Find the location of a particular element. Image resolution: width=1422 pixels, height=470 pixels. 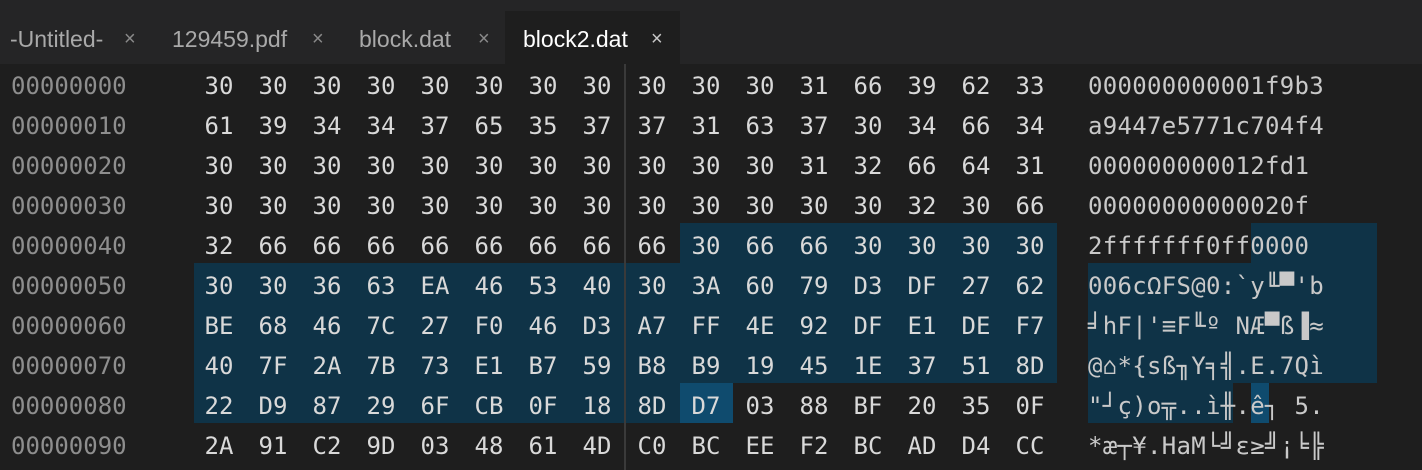

ascii-text: *æ┬¥.HaM└╝ε≥╝¡╘╠ is located at coordinates (1206, 446).